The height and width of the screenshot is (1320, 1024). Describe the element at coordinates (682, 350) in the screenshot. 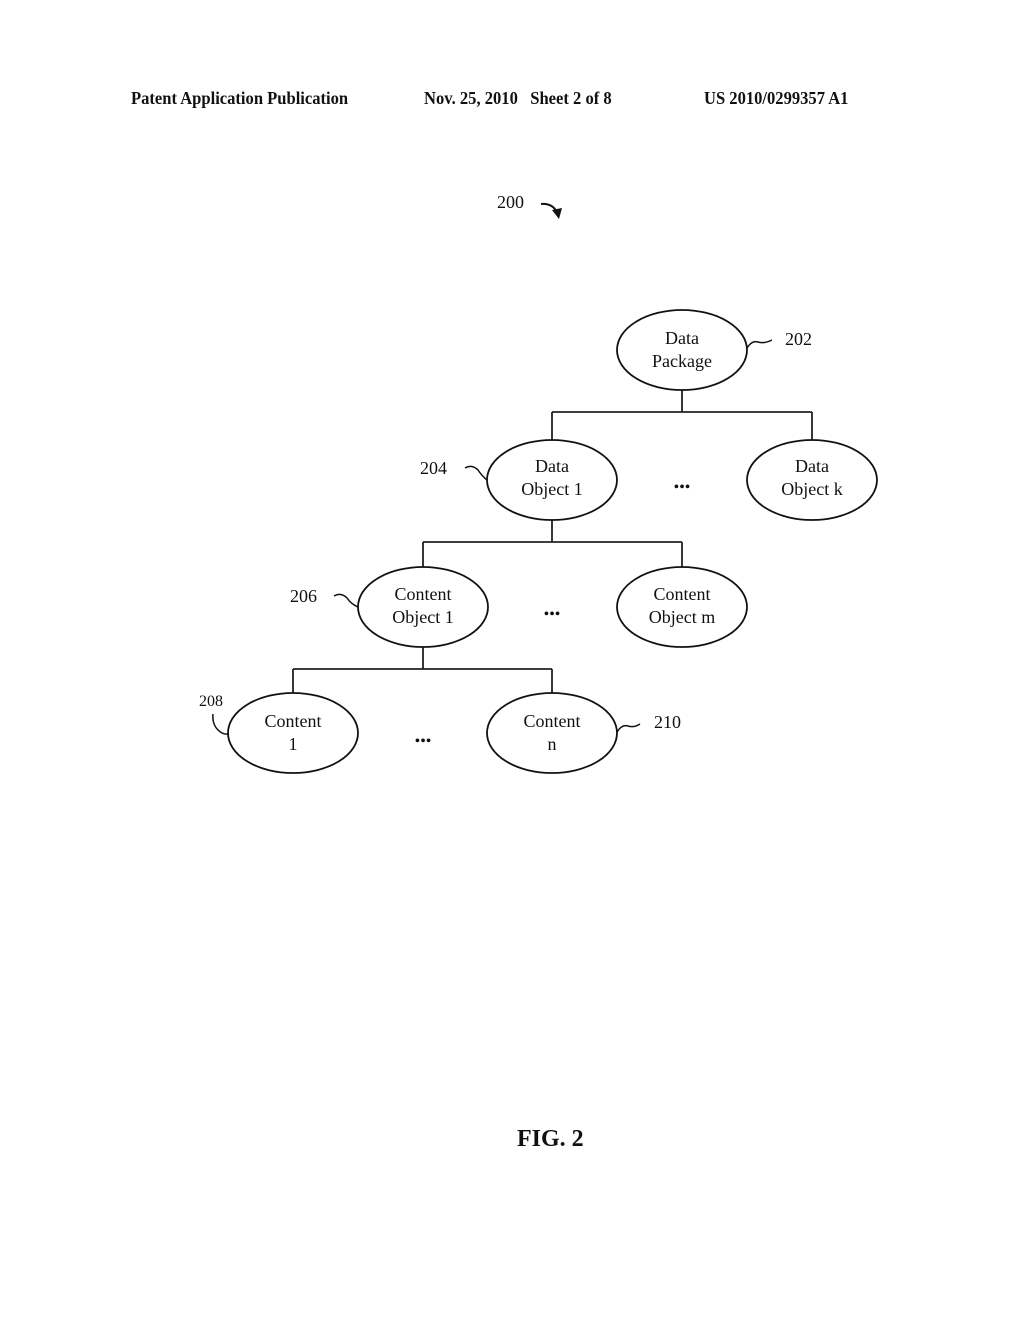

I see `node-data-package: Data Package` at that location.